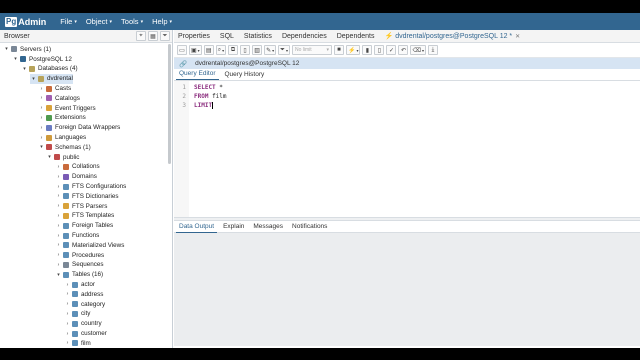  What do you see at coordinates (233, 50) in the screenshot?
I see `copy-icon: ⧉` at bounding box center [233, 50].